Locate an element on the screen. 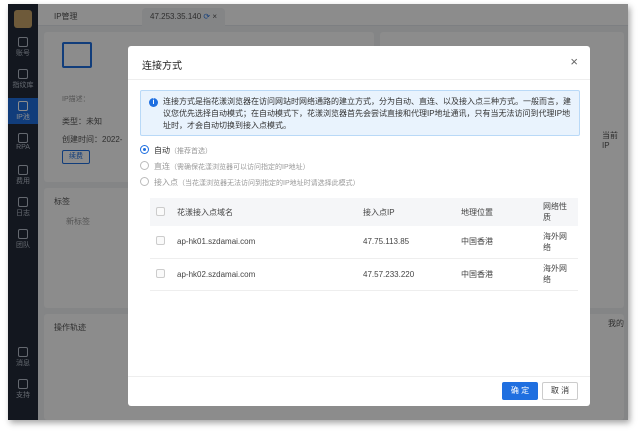  ip-cell: 47.57.233.220 is located at coordinates (406, 274).